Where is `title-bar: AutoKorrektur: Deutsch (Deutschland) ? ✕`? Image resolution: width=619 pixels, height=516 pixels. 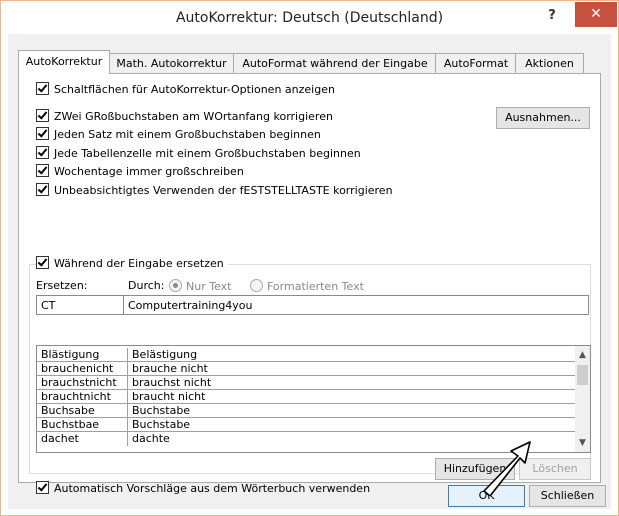 title-bar: AutoKorrektur: Deutsch (Deutschland) ? ✕ is located at coordinates (309, 17).